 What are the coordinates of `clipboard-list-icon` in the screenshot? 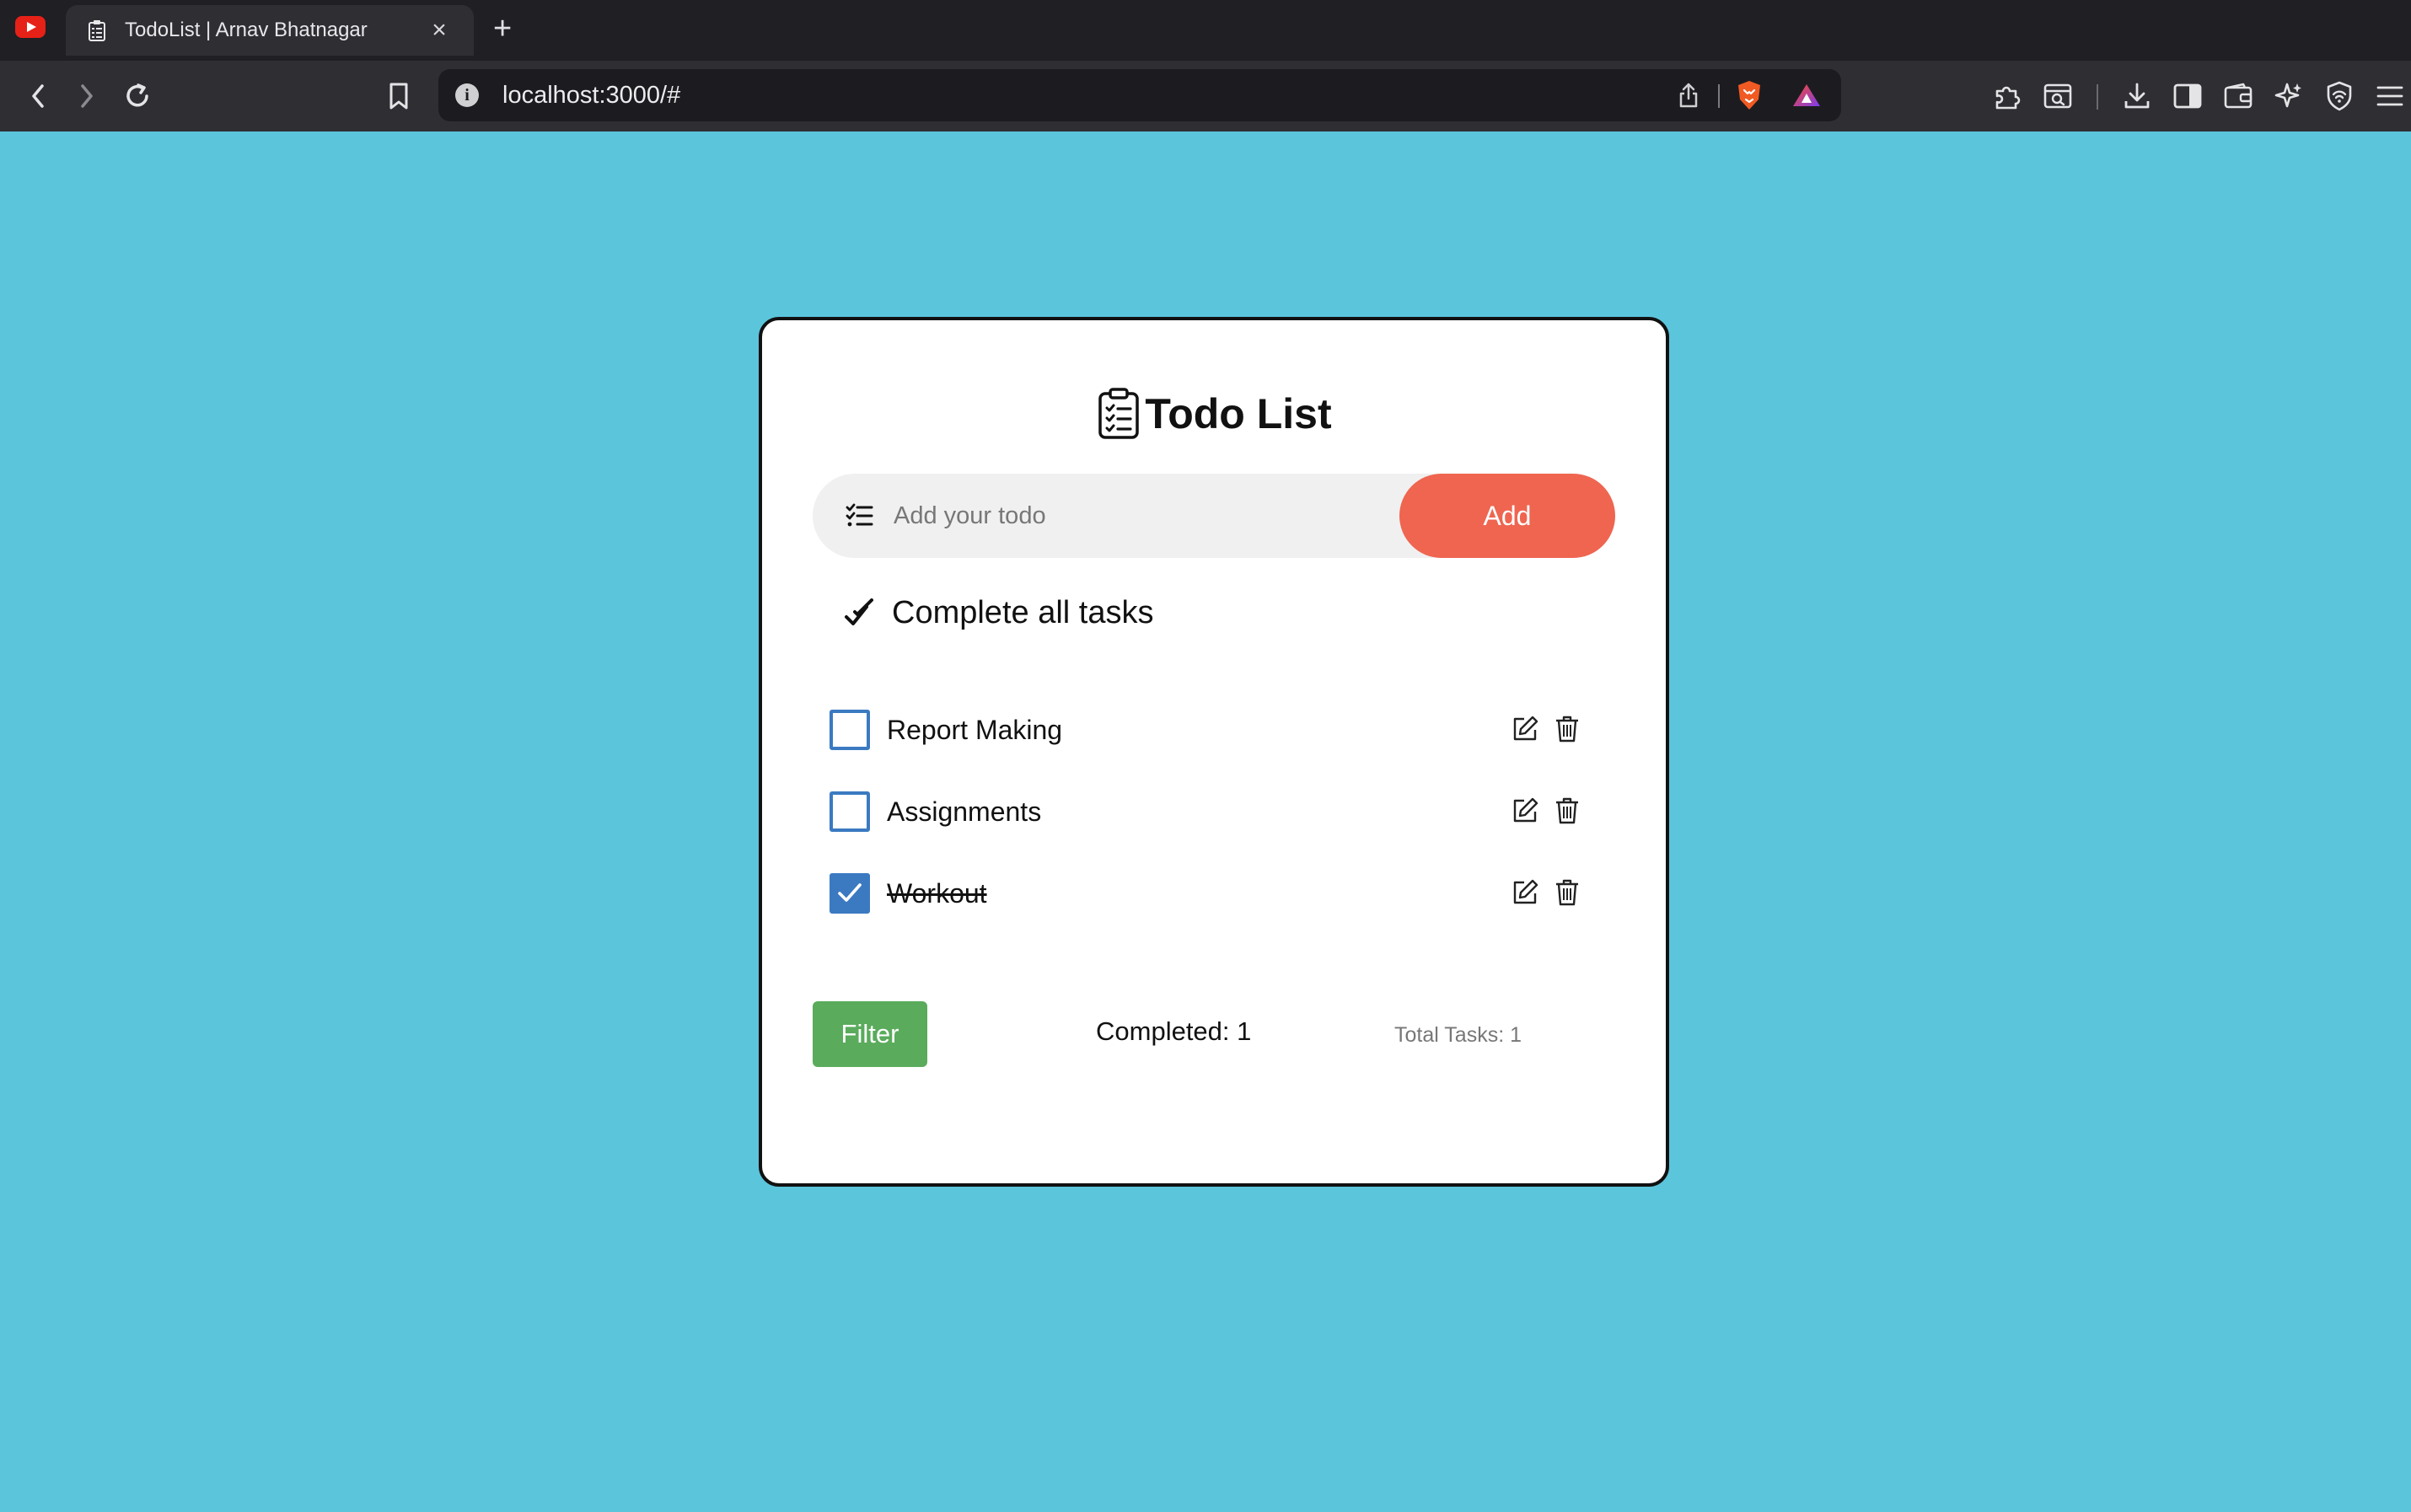 It's located at (1119, 413).